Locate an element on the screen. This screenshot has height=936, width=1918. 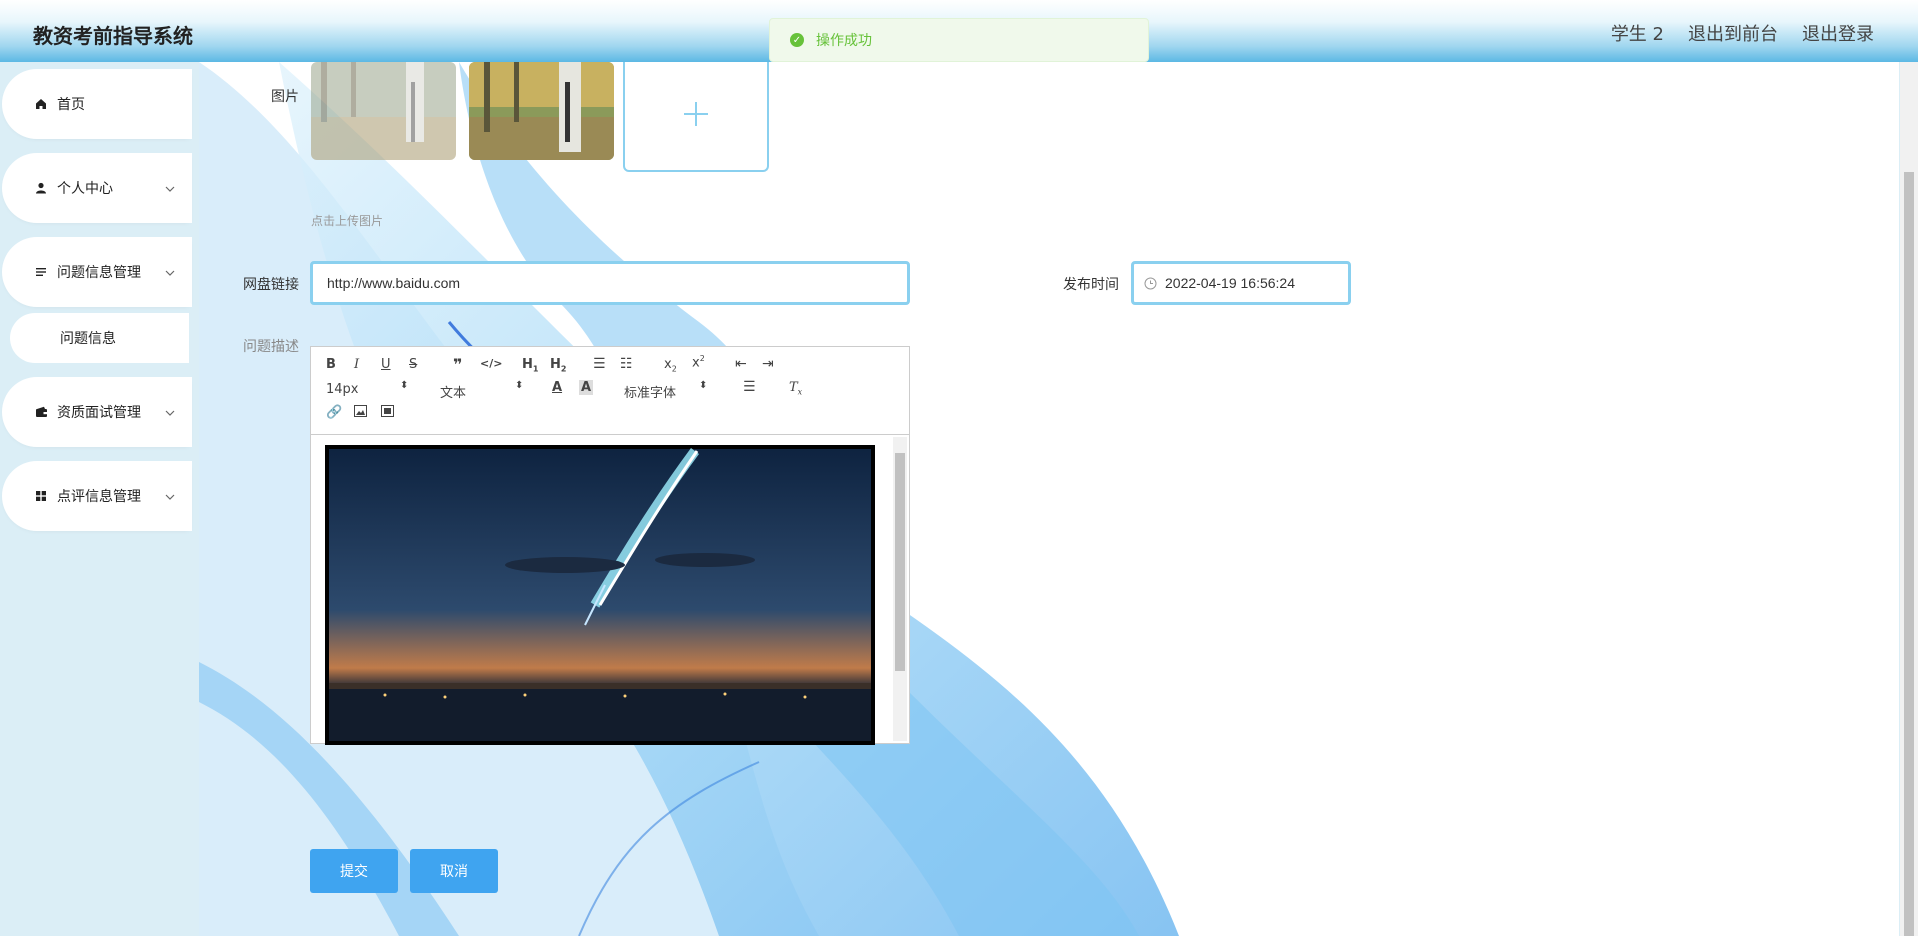
block-type-arrow-icon: ⬍ is located at coordinates (519, 385).